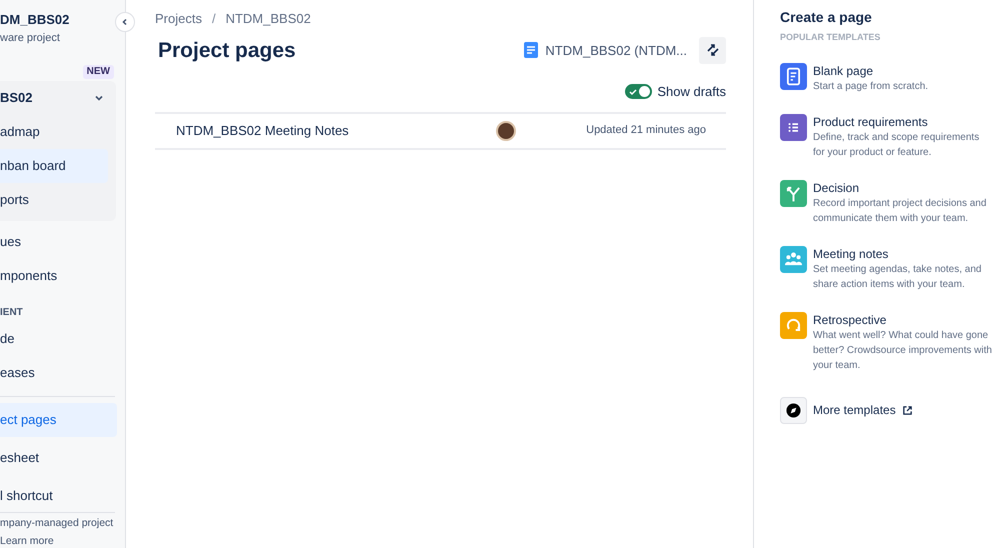 Image resolution: width=999 pixels, height=548 pixels. I want to click on template-description: Set meeting agendas, take notes, and share action items with your team., so click(897, 277).